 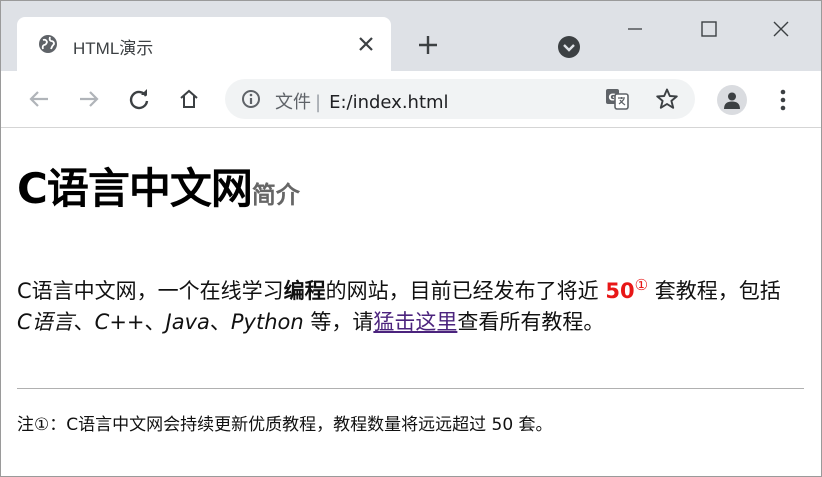 What do you see at coordinates (48, 44) in the screenshot?
I see `globe-icon` at bounding box center [48, 44].